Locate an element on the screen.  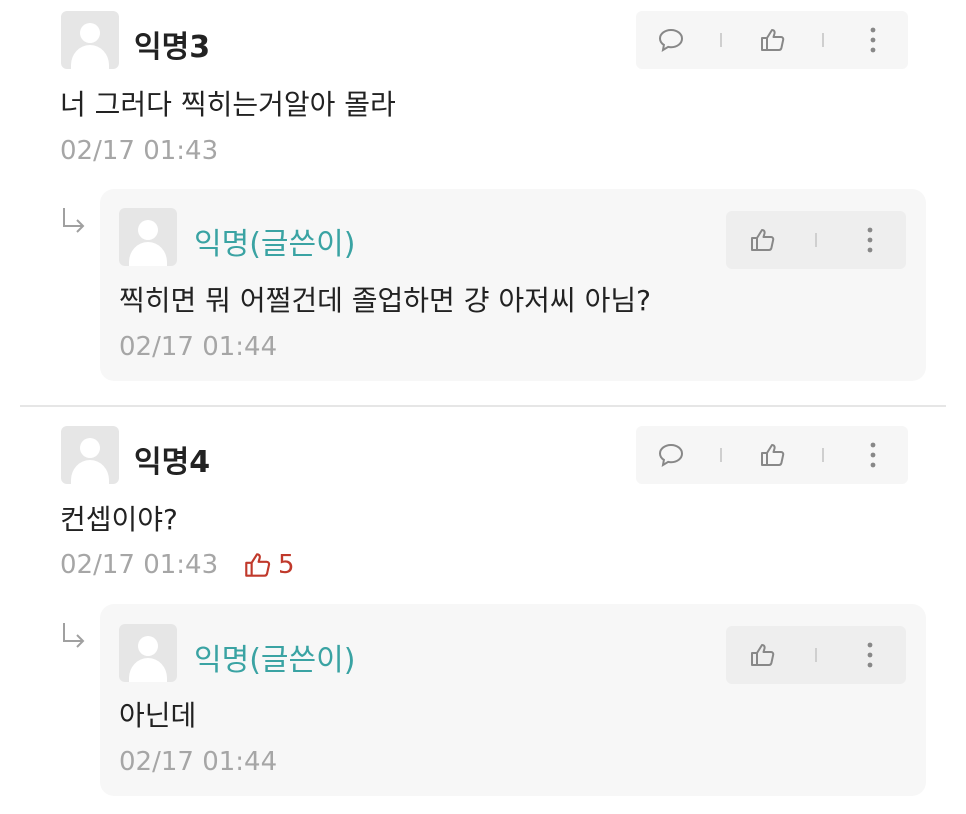
comment-text: 너 그러다 찍히는거알아 몰라 is located at coordinates (228, 104).